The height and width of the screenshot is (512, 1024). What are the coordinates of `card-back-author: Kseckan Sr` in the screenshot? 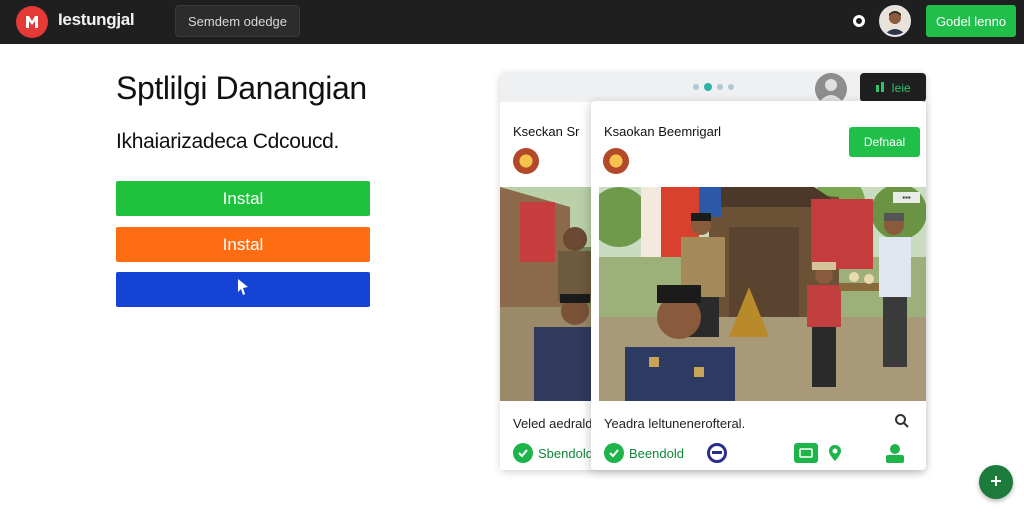 It's located at (546, 131).